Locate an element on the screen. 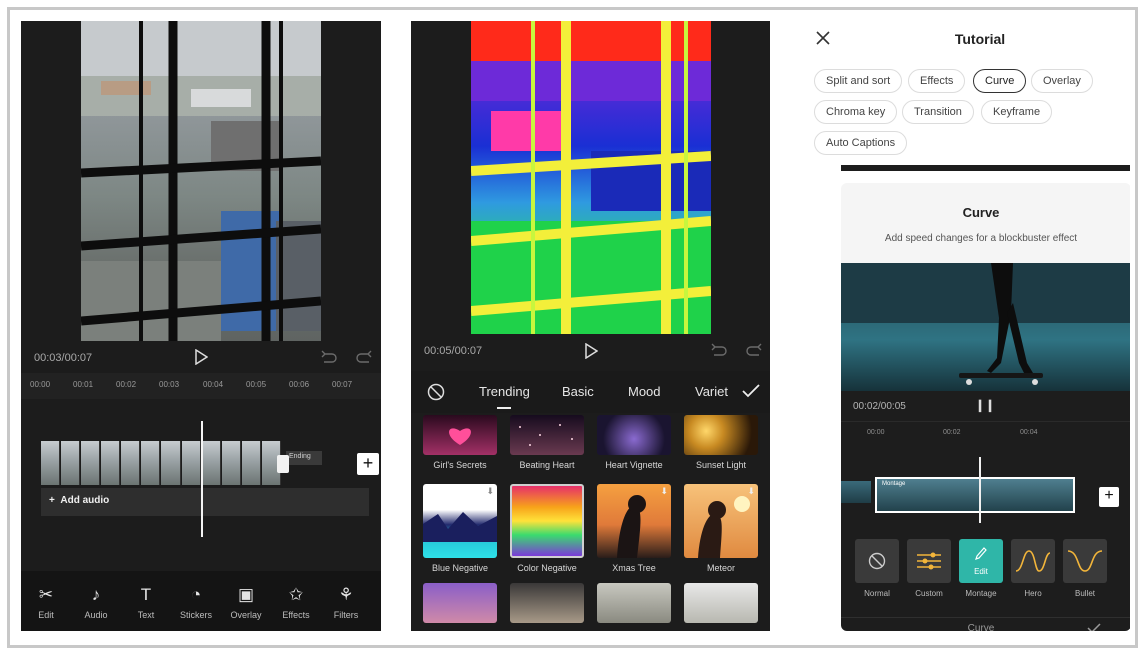  preset-label: Custom is located at coordinates (929, 593).